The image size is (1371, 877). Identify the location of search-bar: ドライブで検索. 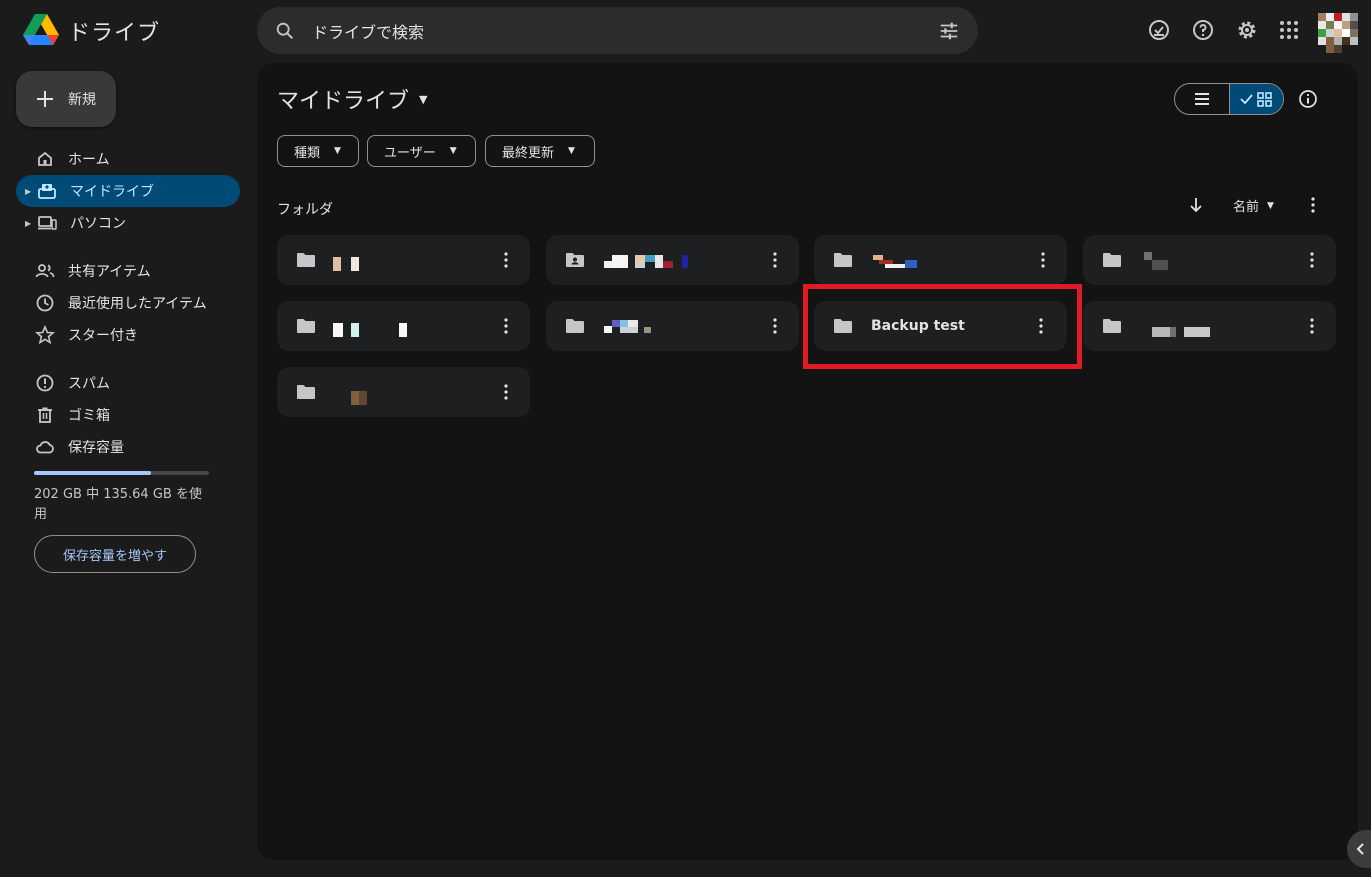
(617, 30).